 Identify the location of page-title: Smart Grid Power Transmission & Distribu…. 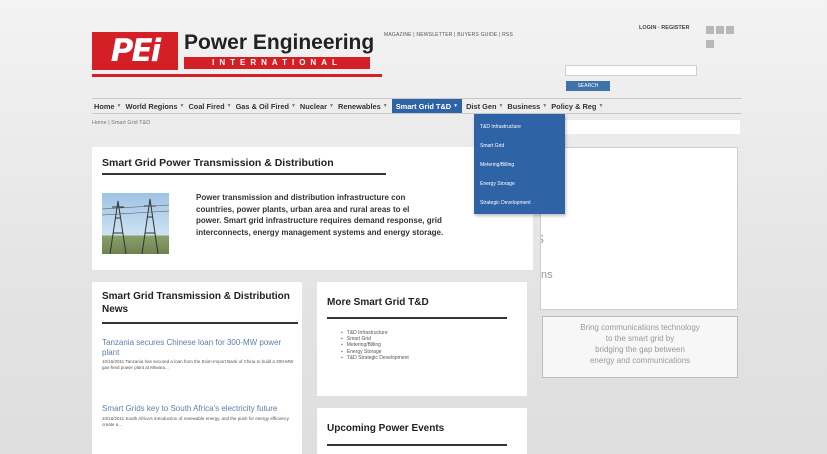
(218, 163).